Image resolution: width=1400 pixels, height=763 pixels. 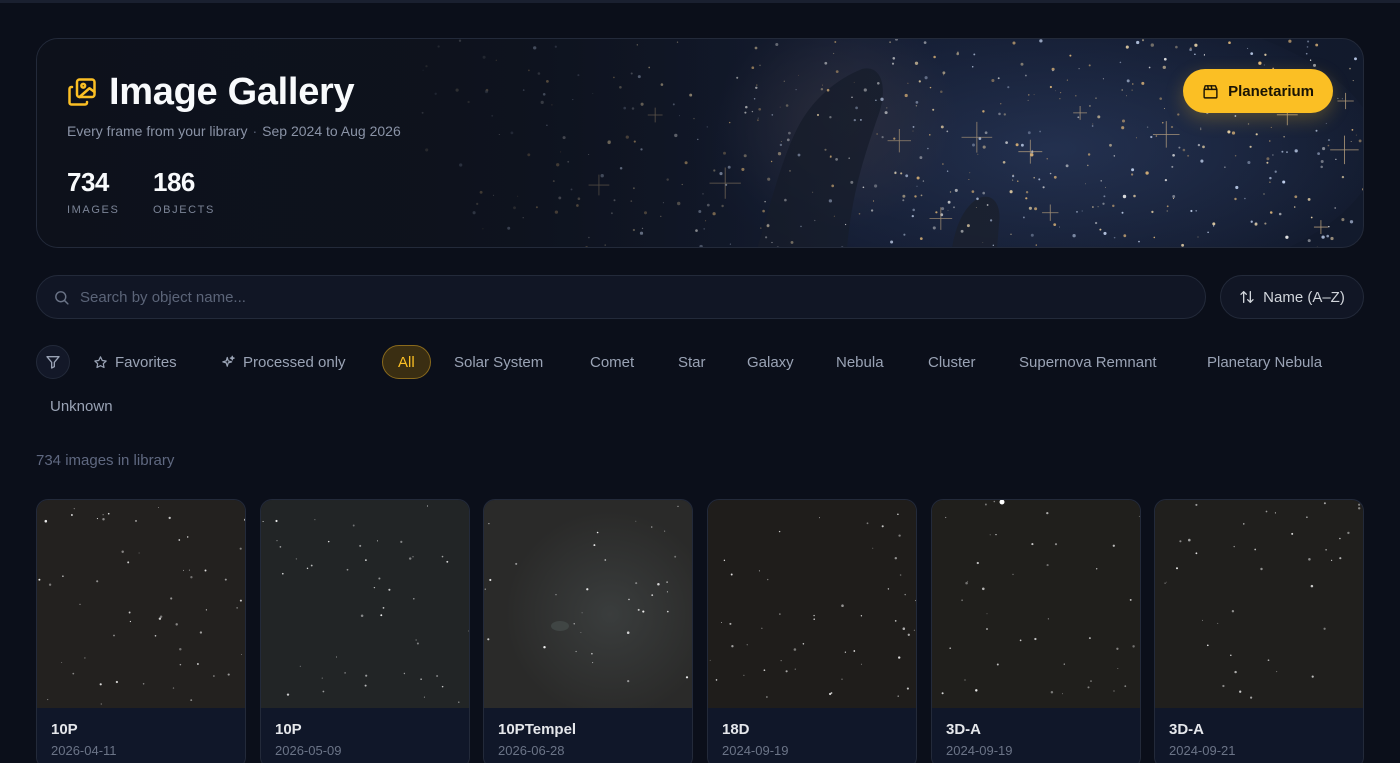 I want to click on card-date: 2026-04-11, so click(x=84, y=750).